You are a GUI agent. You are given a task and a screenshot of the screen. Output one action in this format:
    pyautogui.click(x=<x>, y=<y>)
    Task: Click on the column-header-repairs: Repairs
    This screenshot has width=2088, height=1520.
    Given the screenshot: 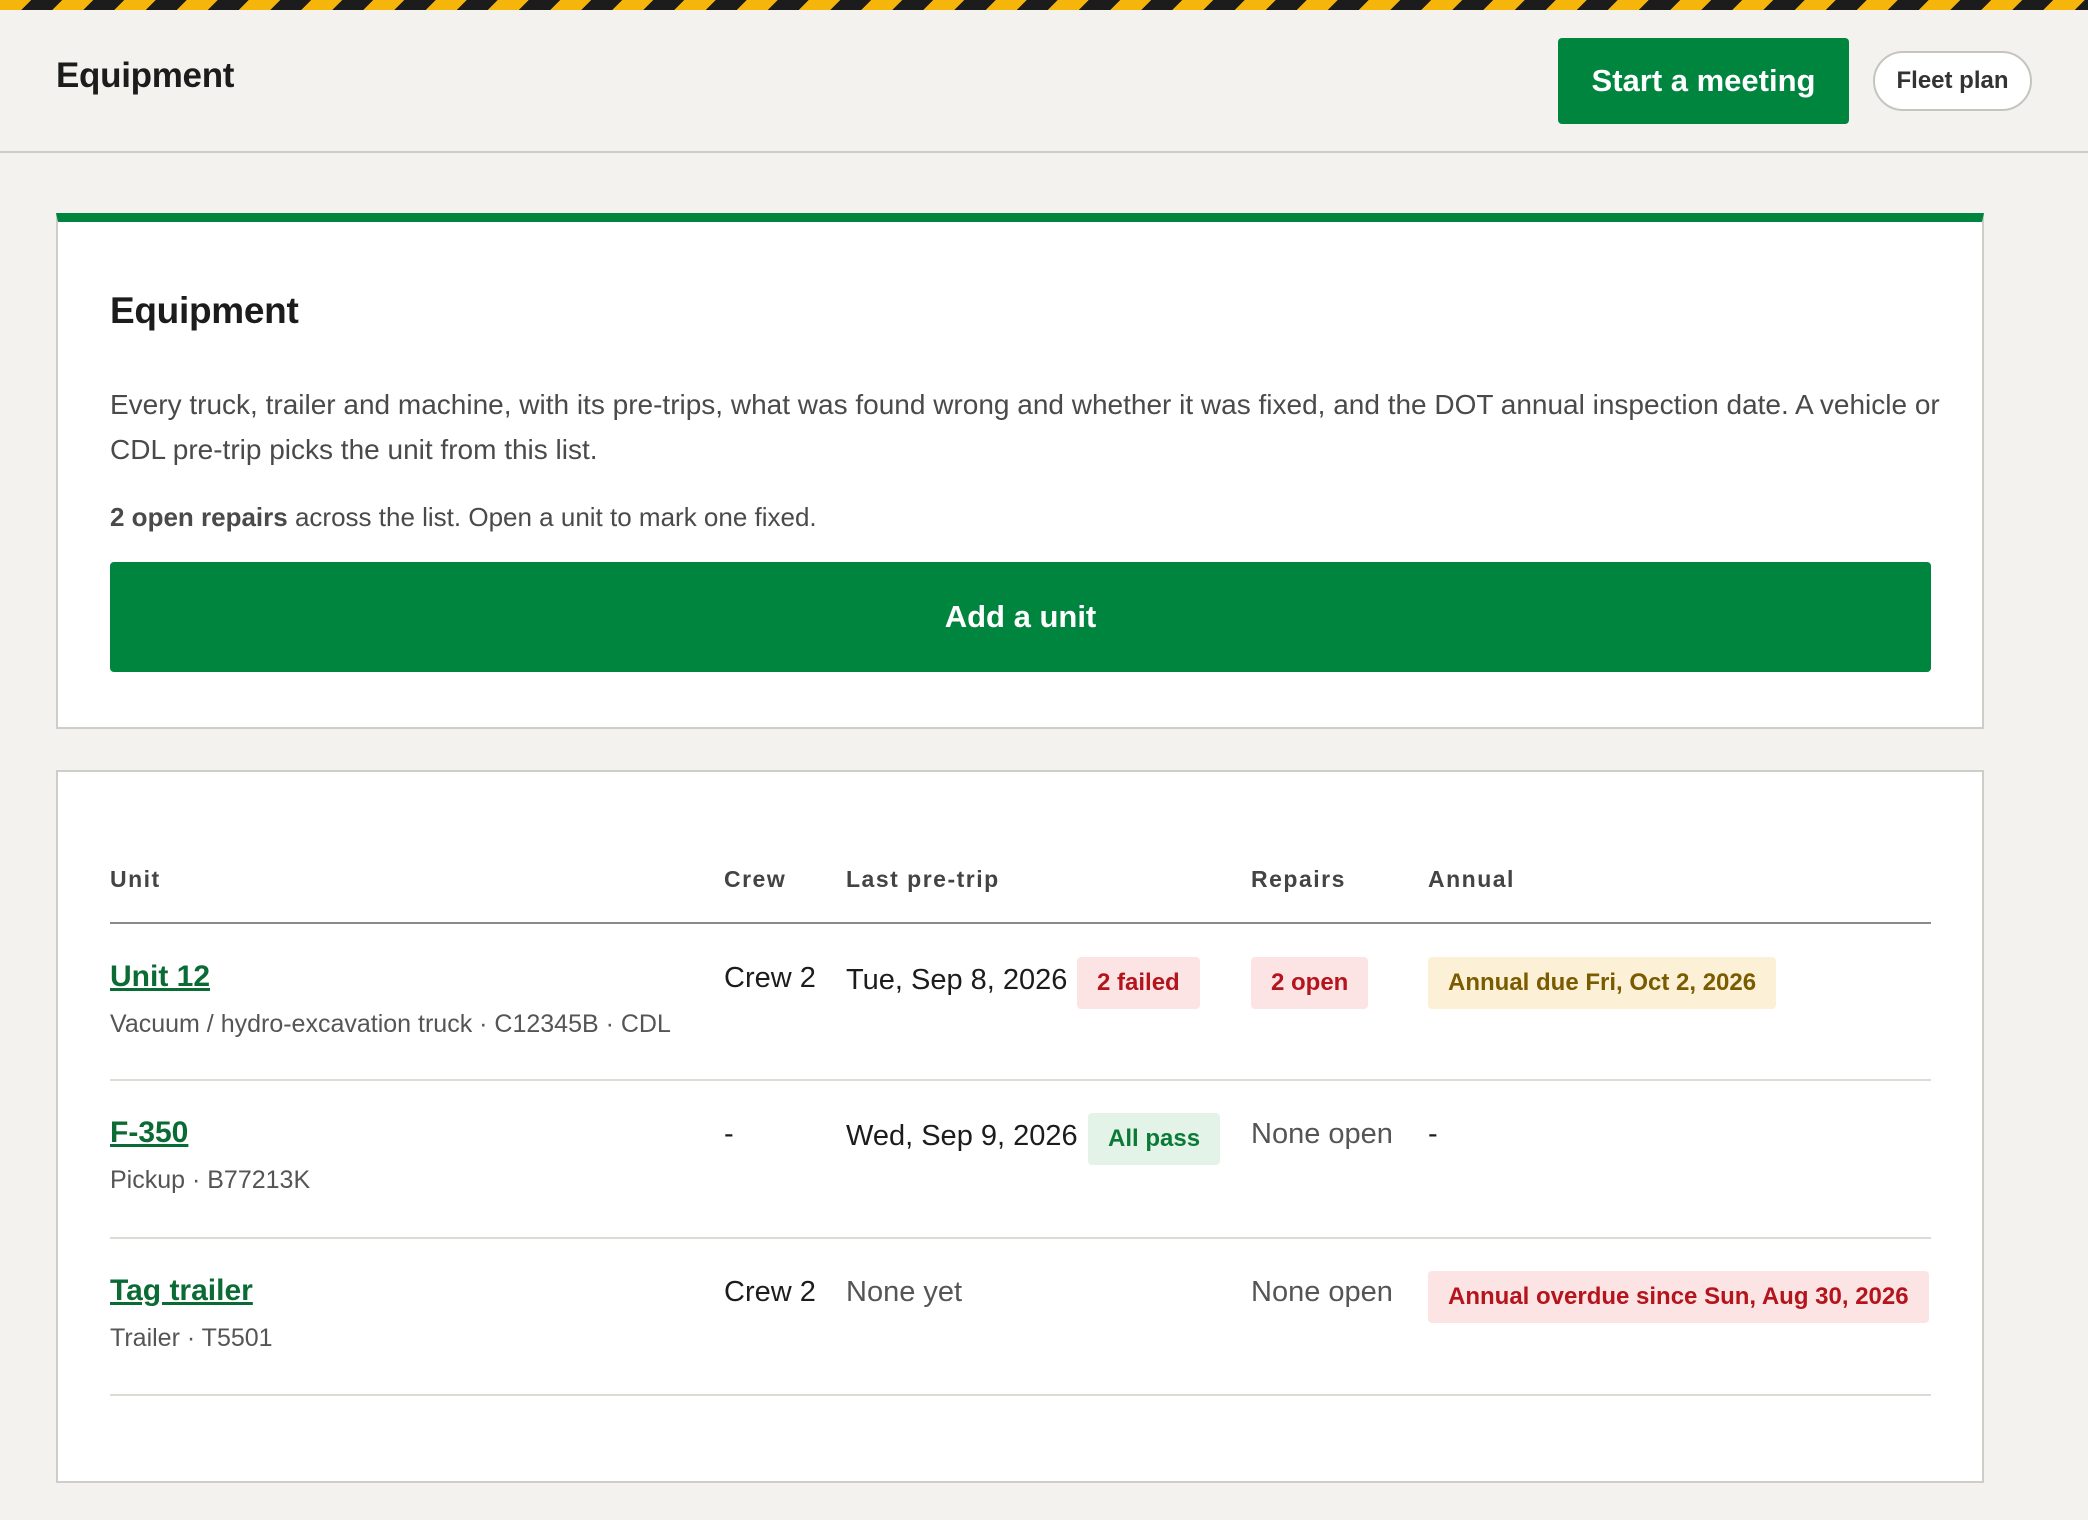 What is the action you would take?
    pyautogui.click(x=1298, y=879)
    